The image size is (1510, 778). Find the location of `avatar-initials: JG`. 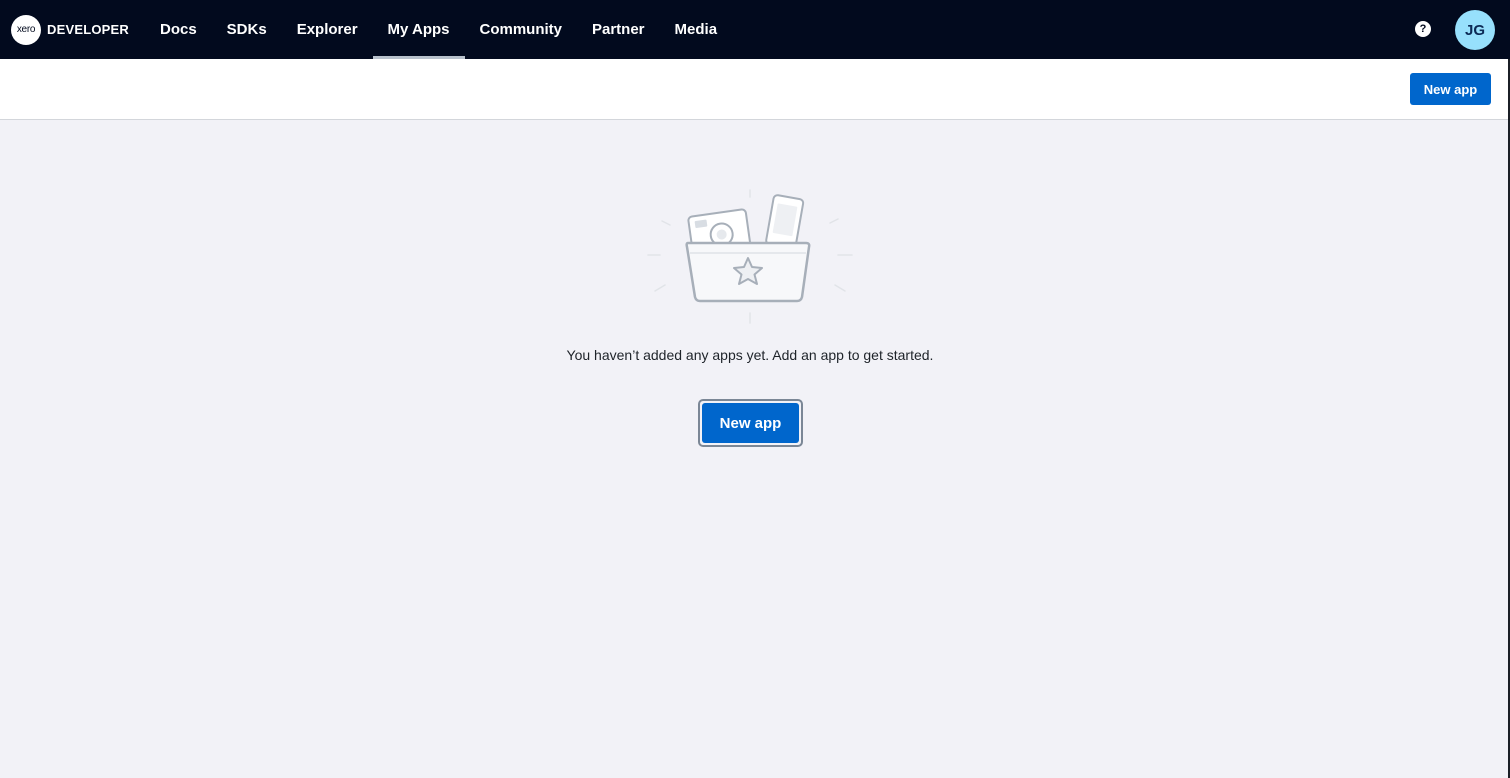

avatar-initials: JG is located at coordinates (1474, 30).